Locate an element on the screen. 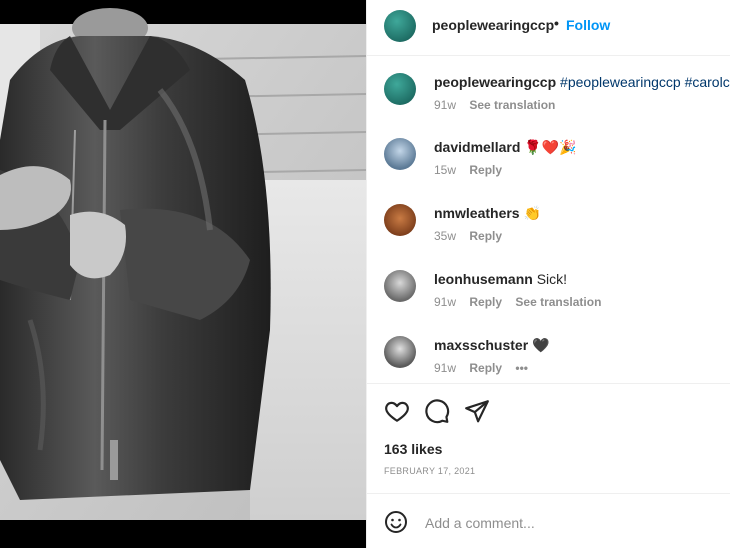 The width and height of the screenshot is (730, 548). comment-meta: 35w Reply is located at coordinates (473, 236).